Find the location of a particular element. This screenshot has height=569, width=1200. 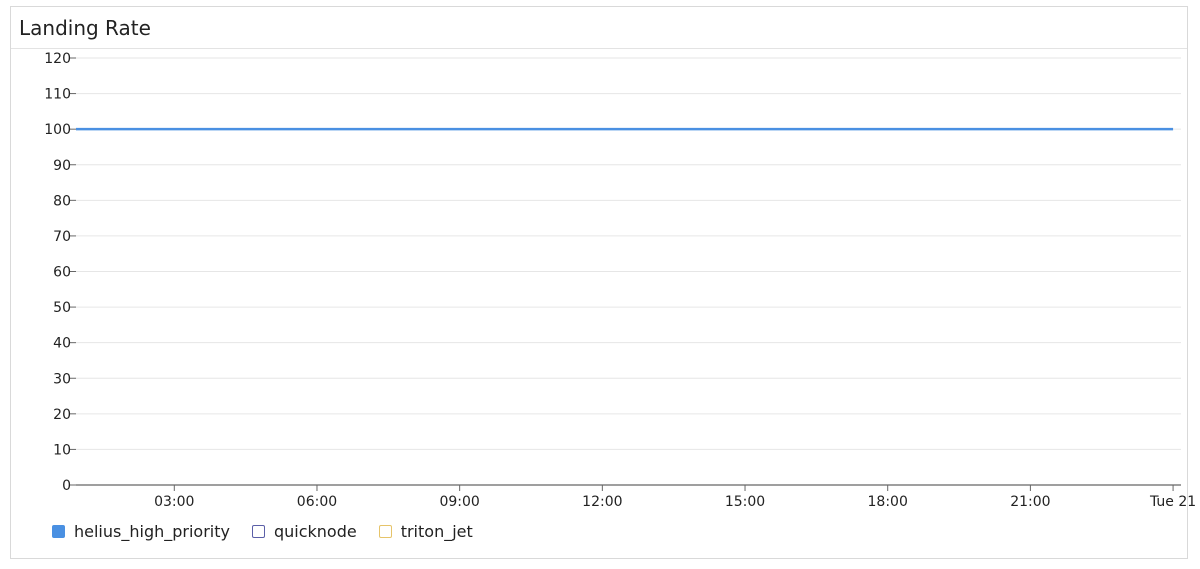

legend-swatch-helius-high-priority is located at coordinates (58, 531).